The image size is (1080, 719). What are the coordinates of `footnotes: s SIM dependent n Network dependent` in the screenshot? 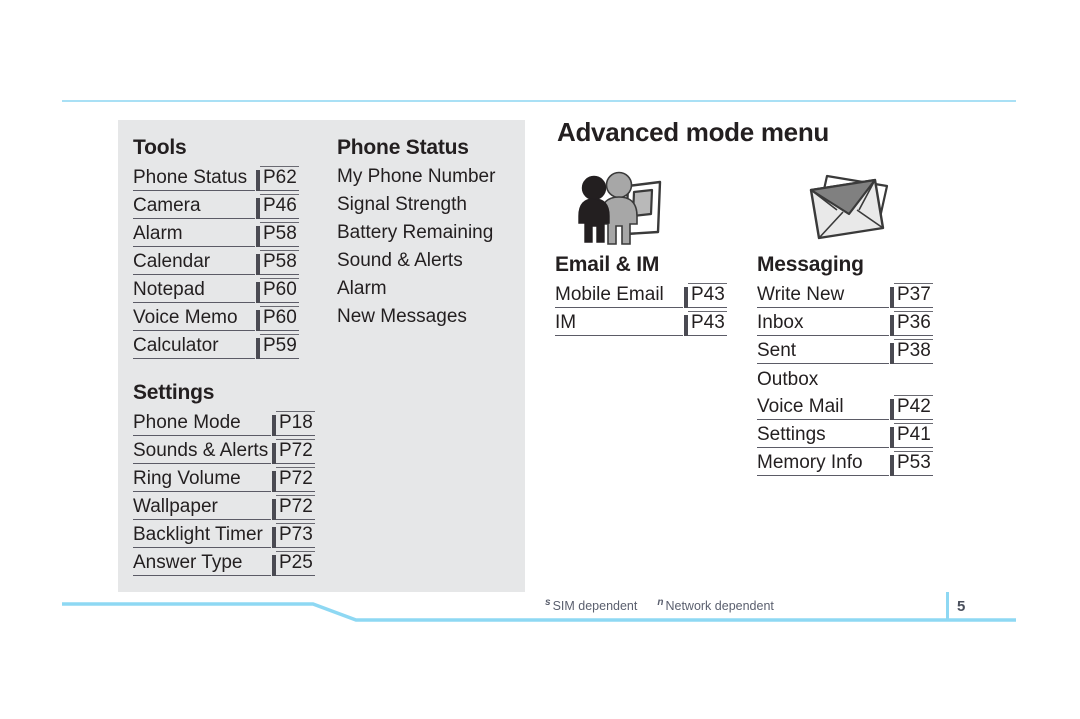 It's located at (669, 605).